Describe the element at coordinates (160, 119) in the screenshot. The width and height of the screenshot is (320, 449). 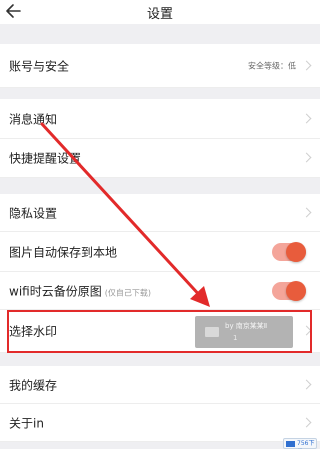
I see `message-notification-row: 消息通知` at that location.